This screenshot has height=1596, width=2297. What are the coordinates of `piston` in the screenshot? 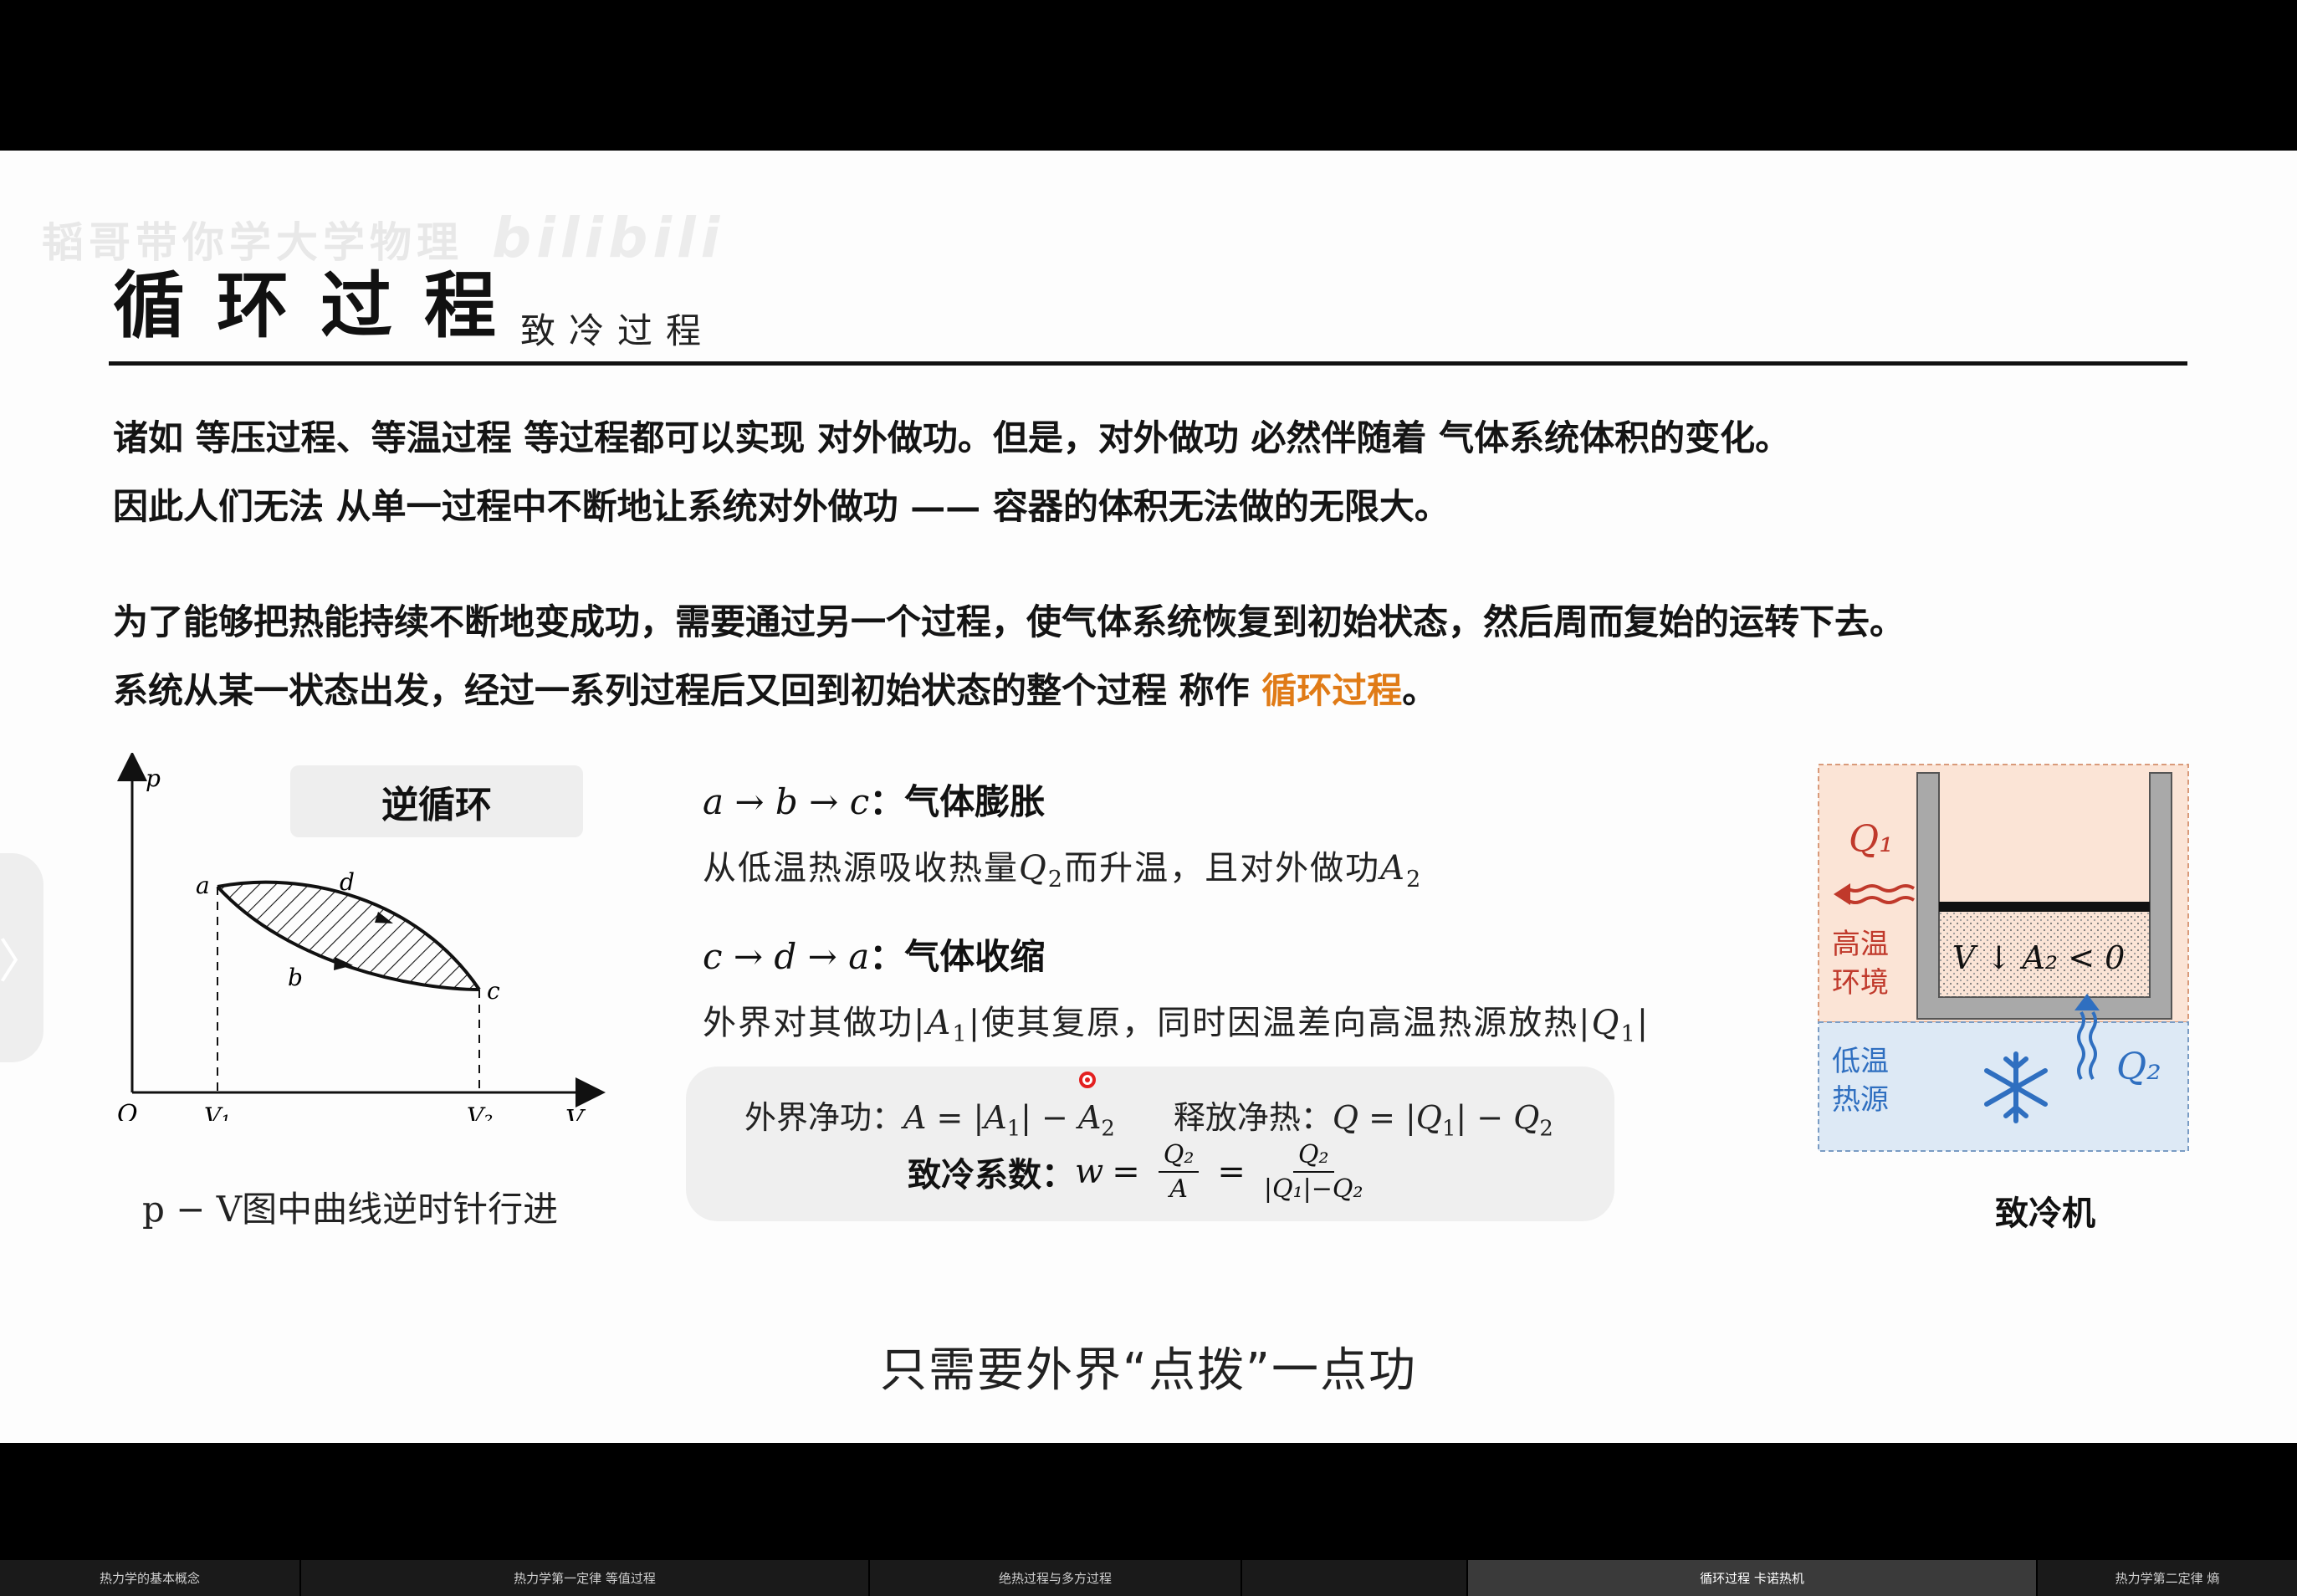 It's located at (2044, 907).